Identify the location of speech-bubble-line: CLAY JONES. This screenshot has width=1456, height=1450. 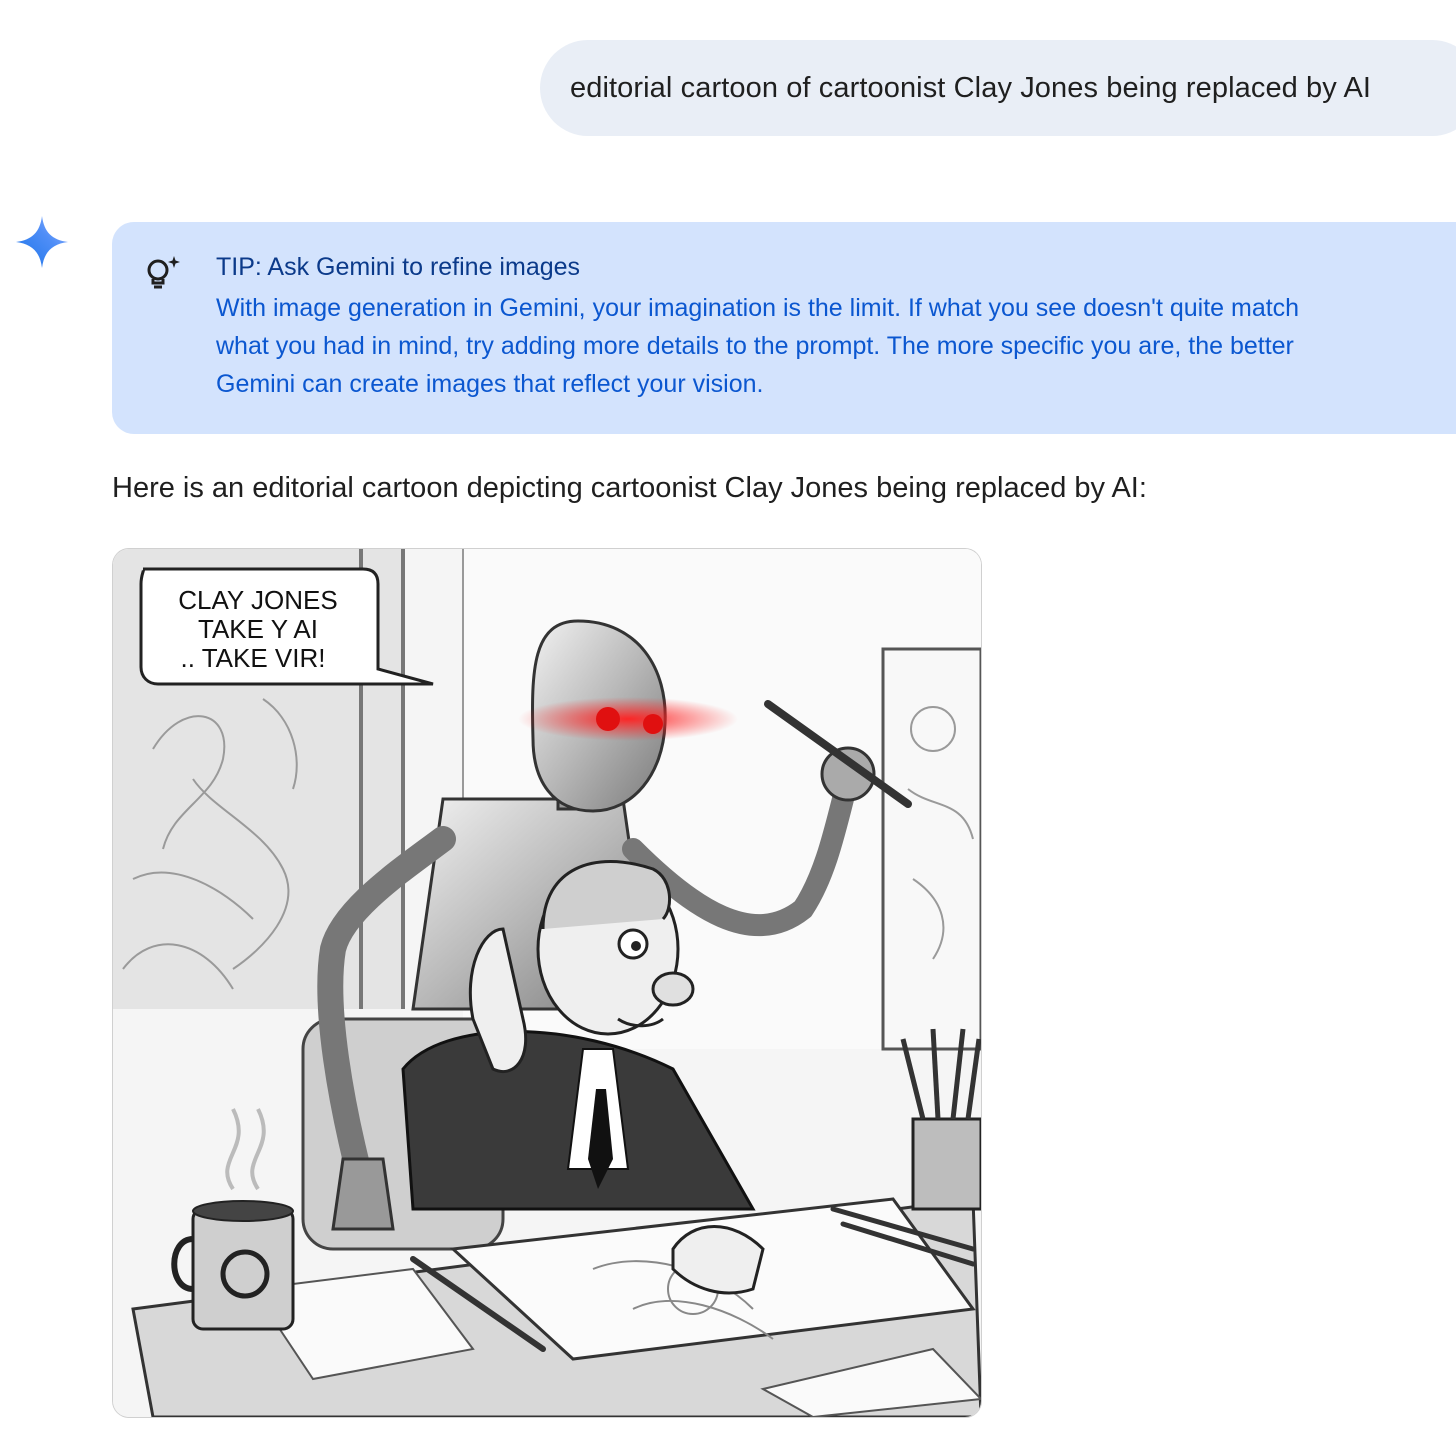
(257, 600).